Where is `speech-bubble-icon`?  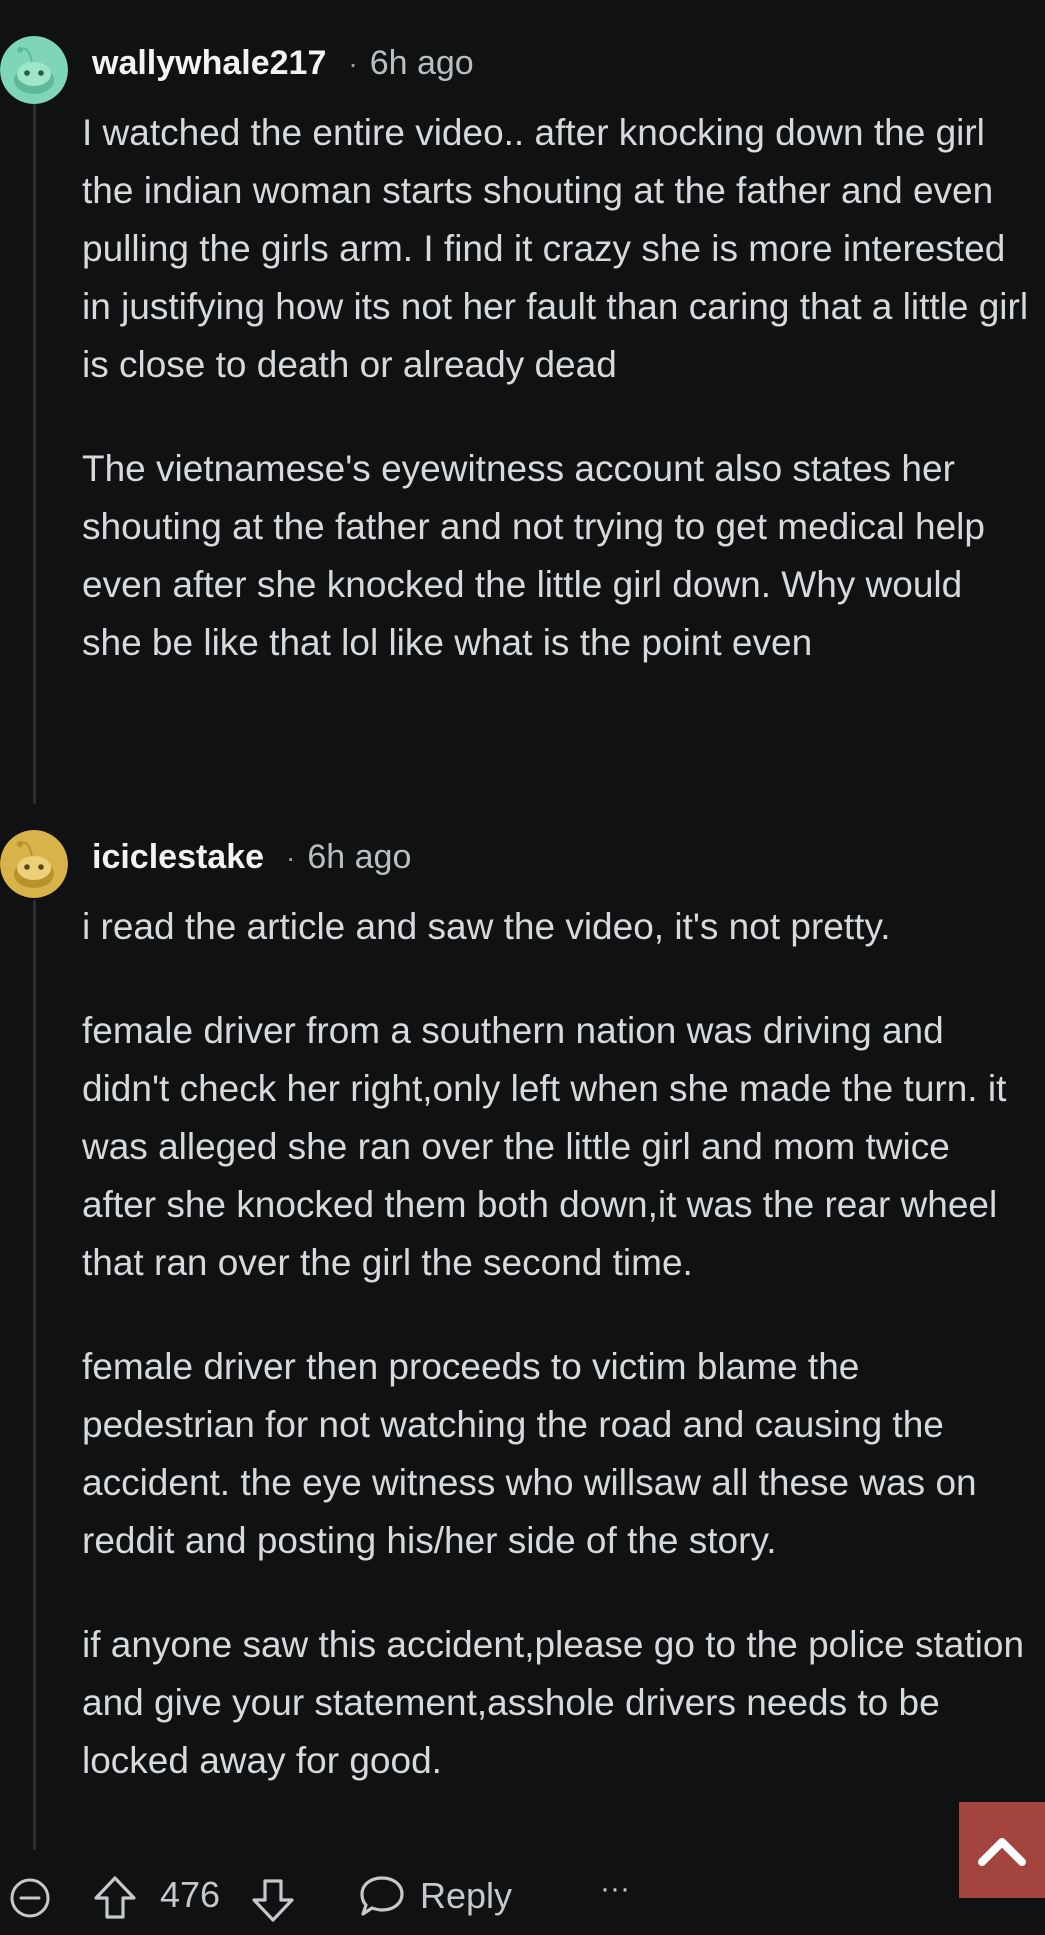
speech-bubble-icon is located at coordinates (382, 1896).